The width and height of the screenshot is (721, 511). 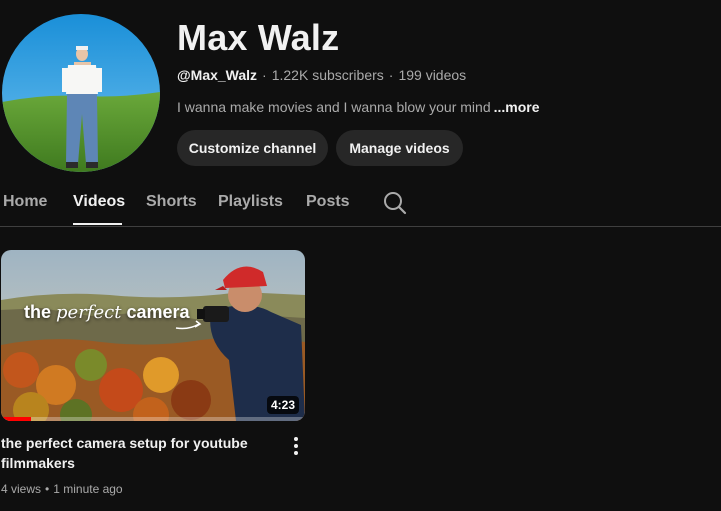 I want to click on channel-tabs: Home Videos Shorts Playlists Posts, so click(x=360, y=203).